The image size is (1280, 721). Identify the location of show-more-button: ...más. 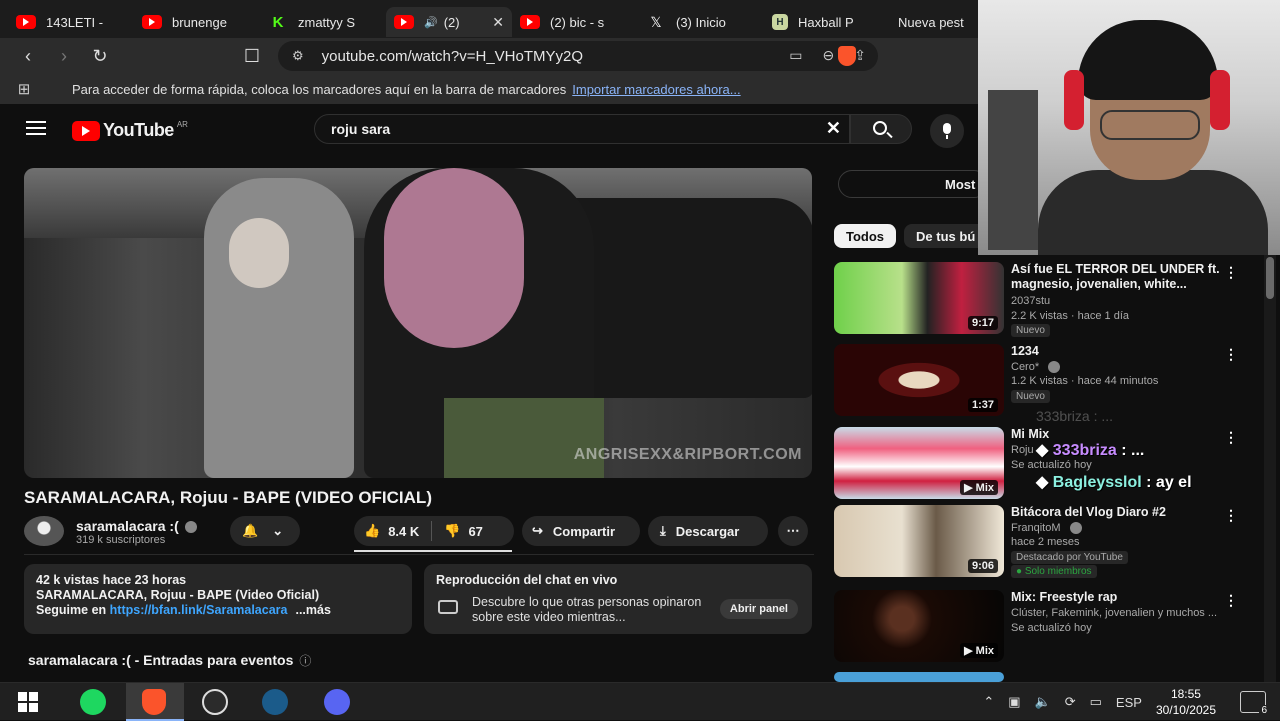
(312, 610).